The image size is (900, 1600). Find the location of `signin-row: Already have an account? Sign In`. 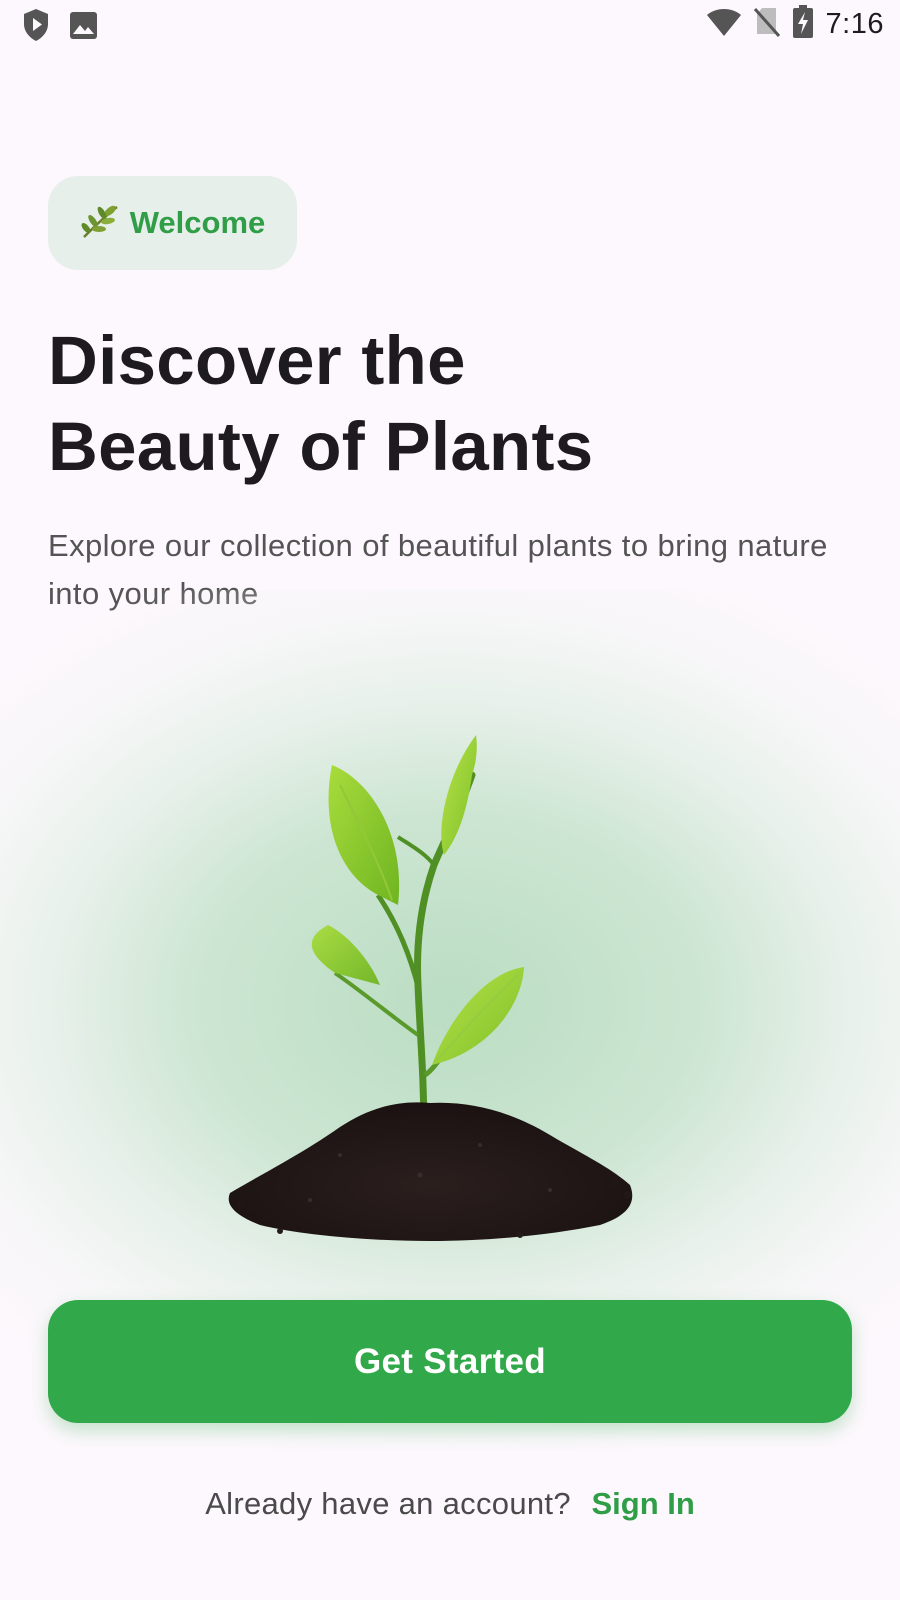

signin-row: Already have an account? Sign In is located at coordinates (450, 1504).